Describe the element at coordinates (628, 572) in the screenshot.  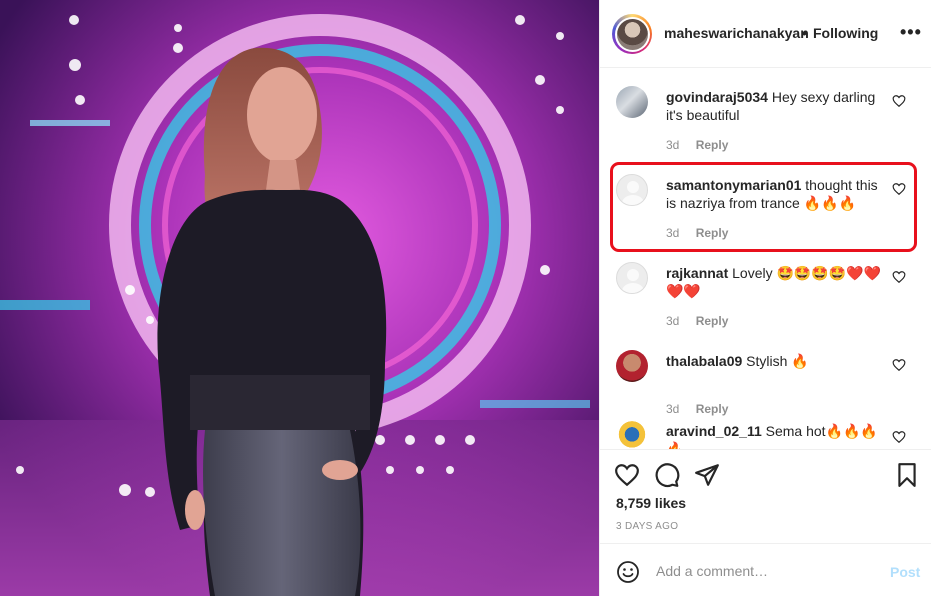
I see `emoji-smiley-icon` at that location.